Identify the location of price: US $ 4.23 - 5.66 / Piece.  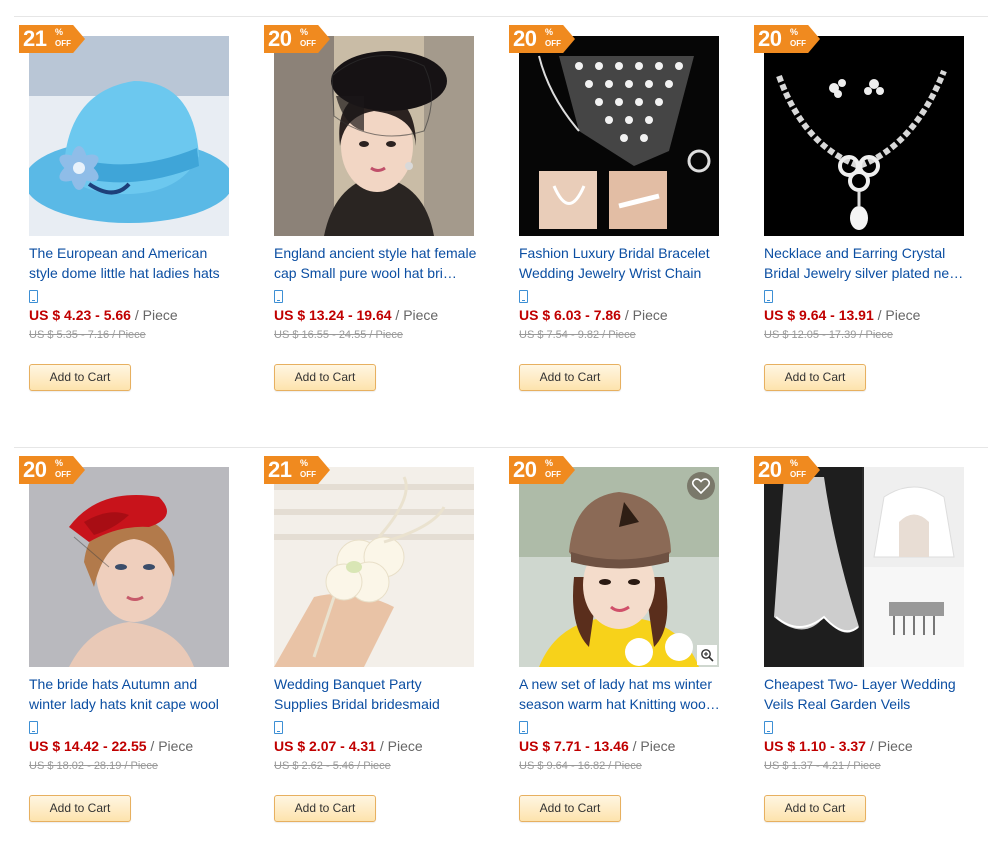
(103, 315).